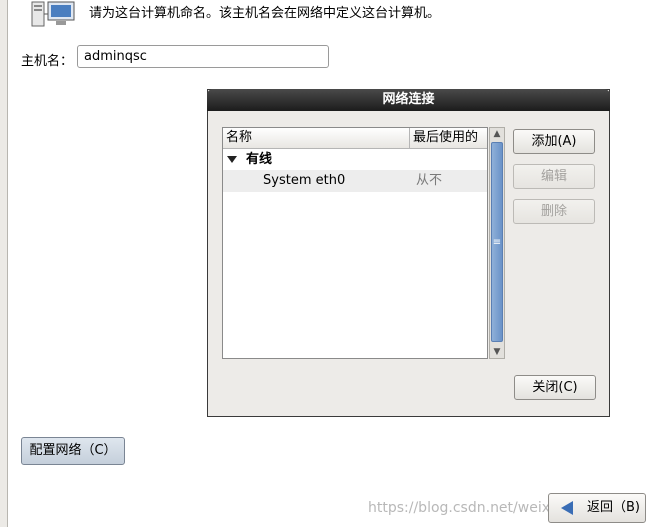 The image size is (649, 527). Describe the element at coordinates (554, 141) in the screenshot. I see `add-button: 添加(A)` at that location.